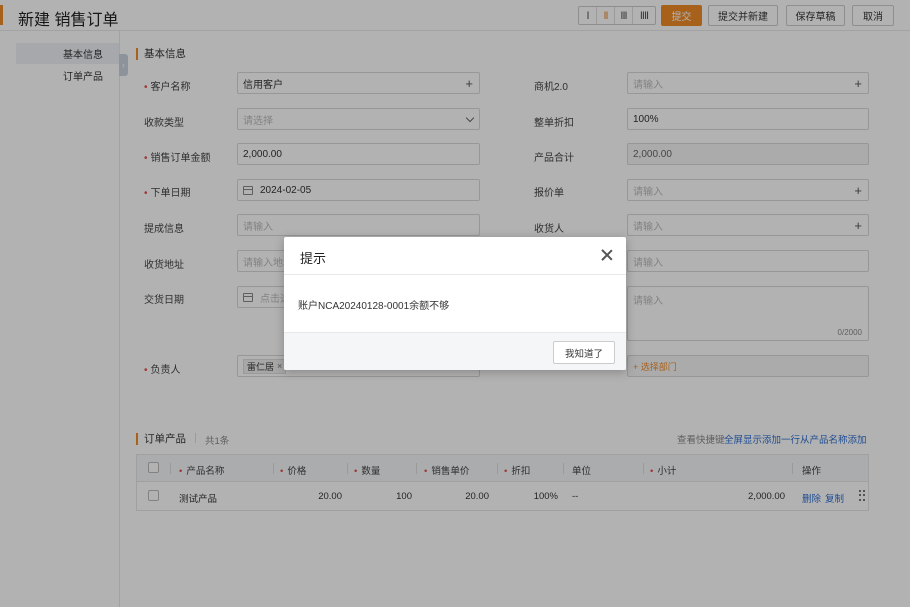  Describe the element at coordinates (607, 255) in the screenshot. I see `close-icon` at that location.